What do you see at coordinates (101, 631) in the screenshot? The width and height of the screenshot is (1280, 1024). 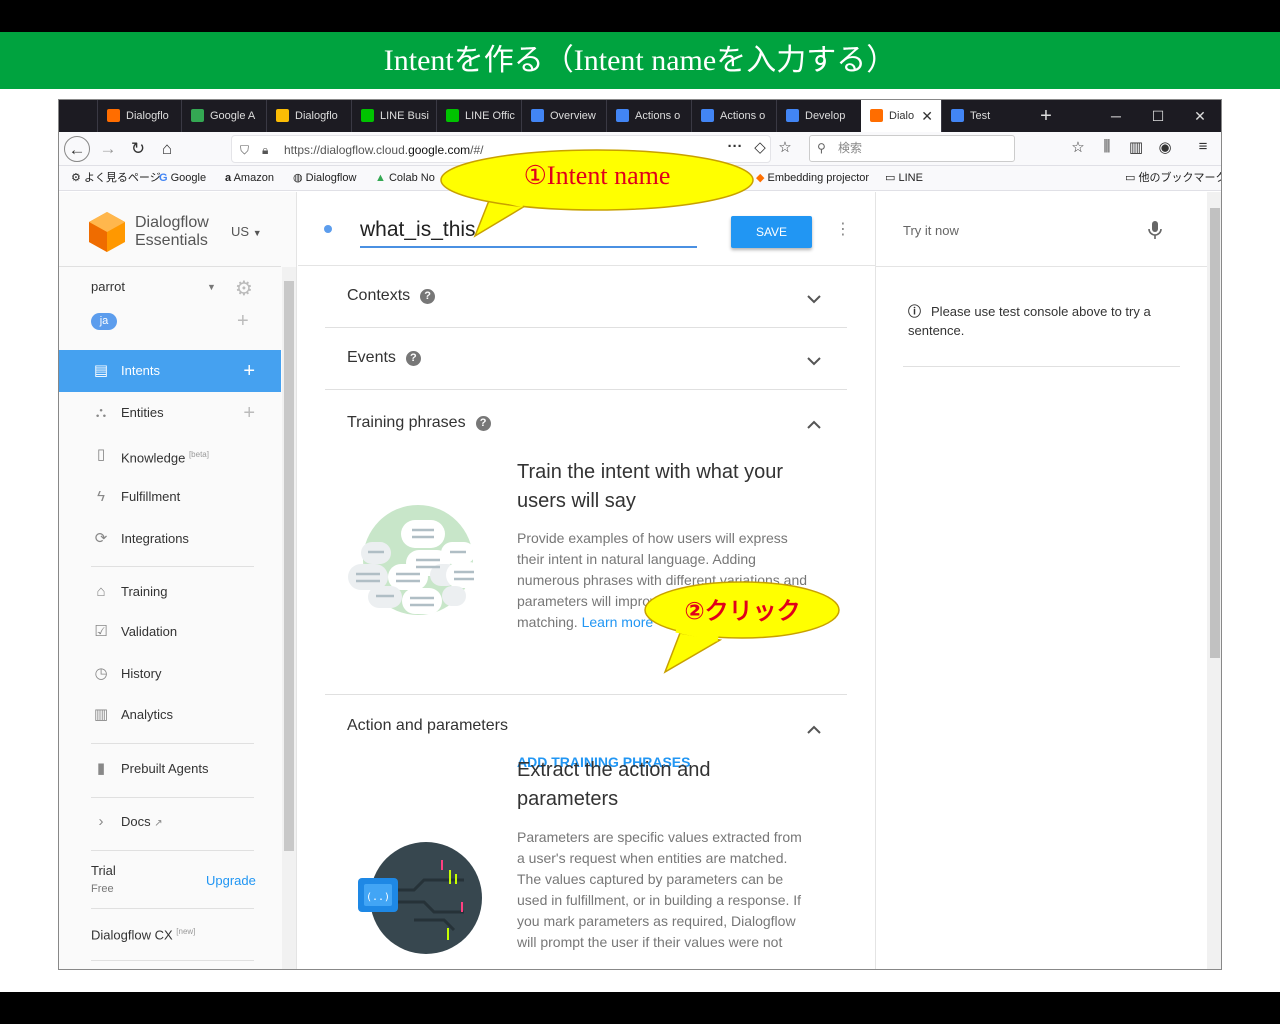 I see `check-box-icon: ☑` at bounding box center [101, 631].